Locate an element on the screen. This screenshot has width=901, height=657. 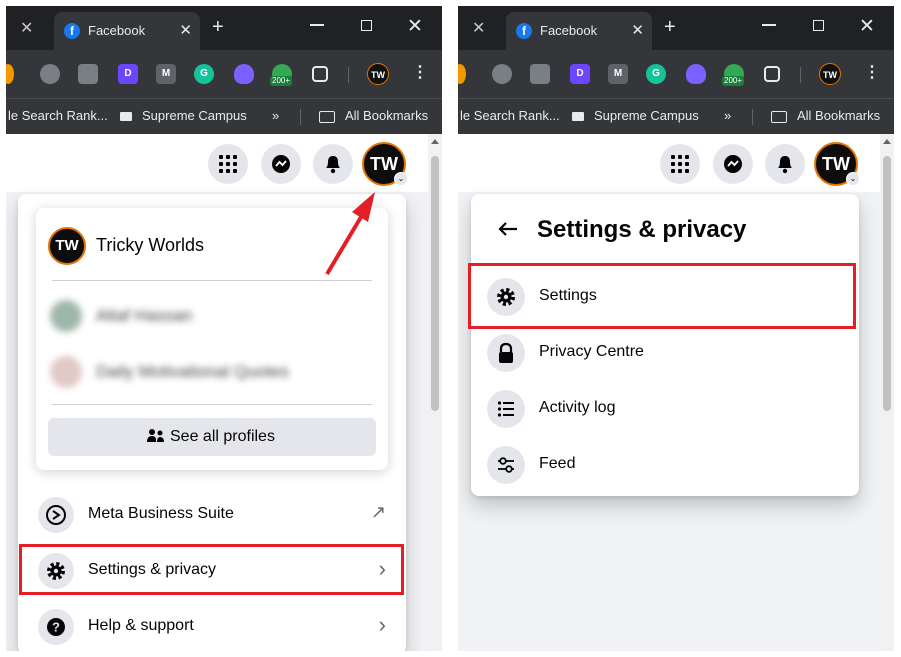
sliders-icon is located at coordinates (506, 465).